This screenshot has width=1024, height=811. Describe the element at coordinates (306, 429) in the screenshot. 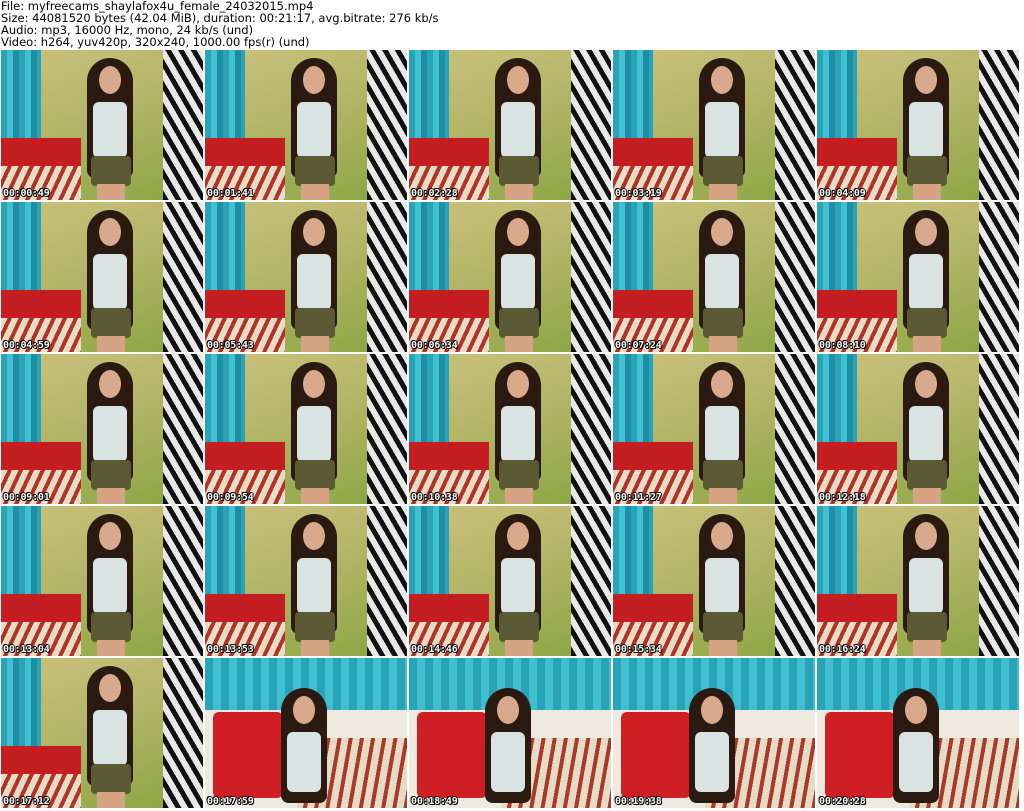

I see `video-thumbnail: 00:09:54` at that location.